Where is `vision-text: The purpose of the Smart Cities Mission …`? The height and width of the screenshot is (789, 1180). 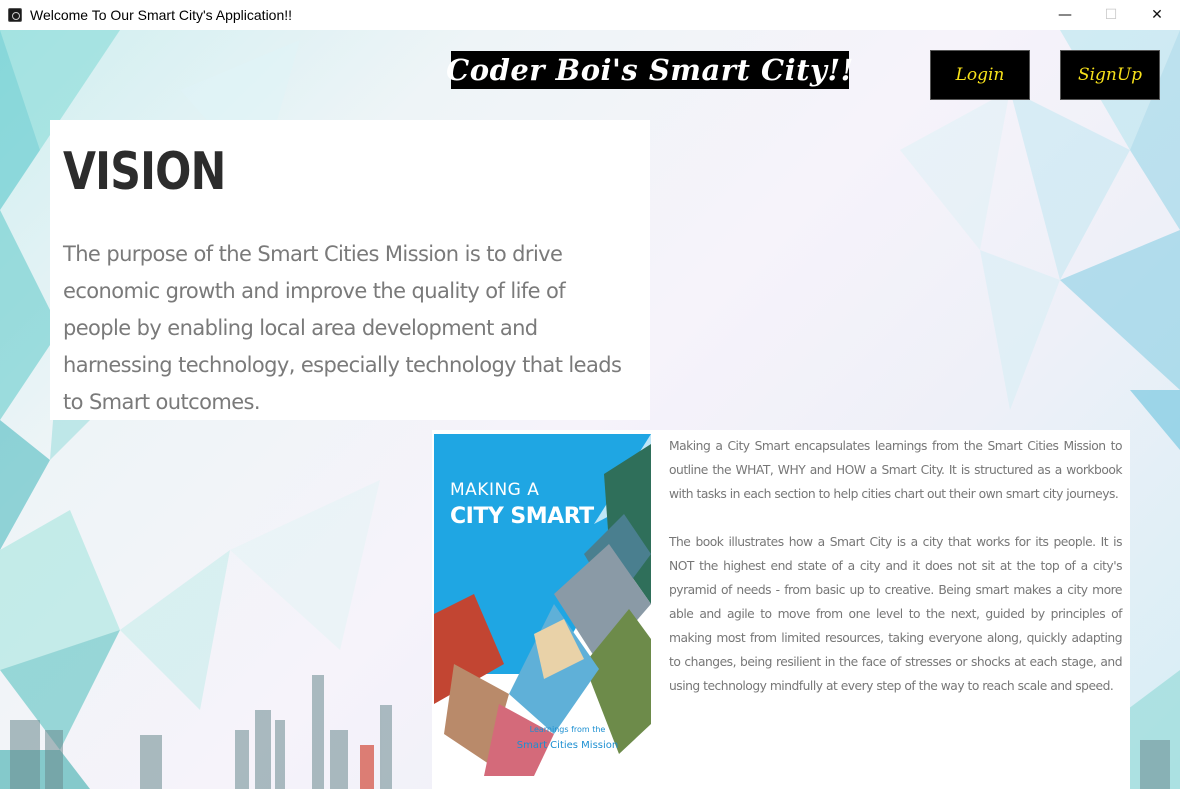
vision-text: The purpose of the Smart Cities Mission … is located at coordinates (342, 328).